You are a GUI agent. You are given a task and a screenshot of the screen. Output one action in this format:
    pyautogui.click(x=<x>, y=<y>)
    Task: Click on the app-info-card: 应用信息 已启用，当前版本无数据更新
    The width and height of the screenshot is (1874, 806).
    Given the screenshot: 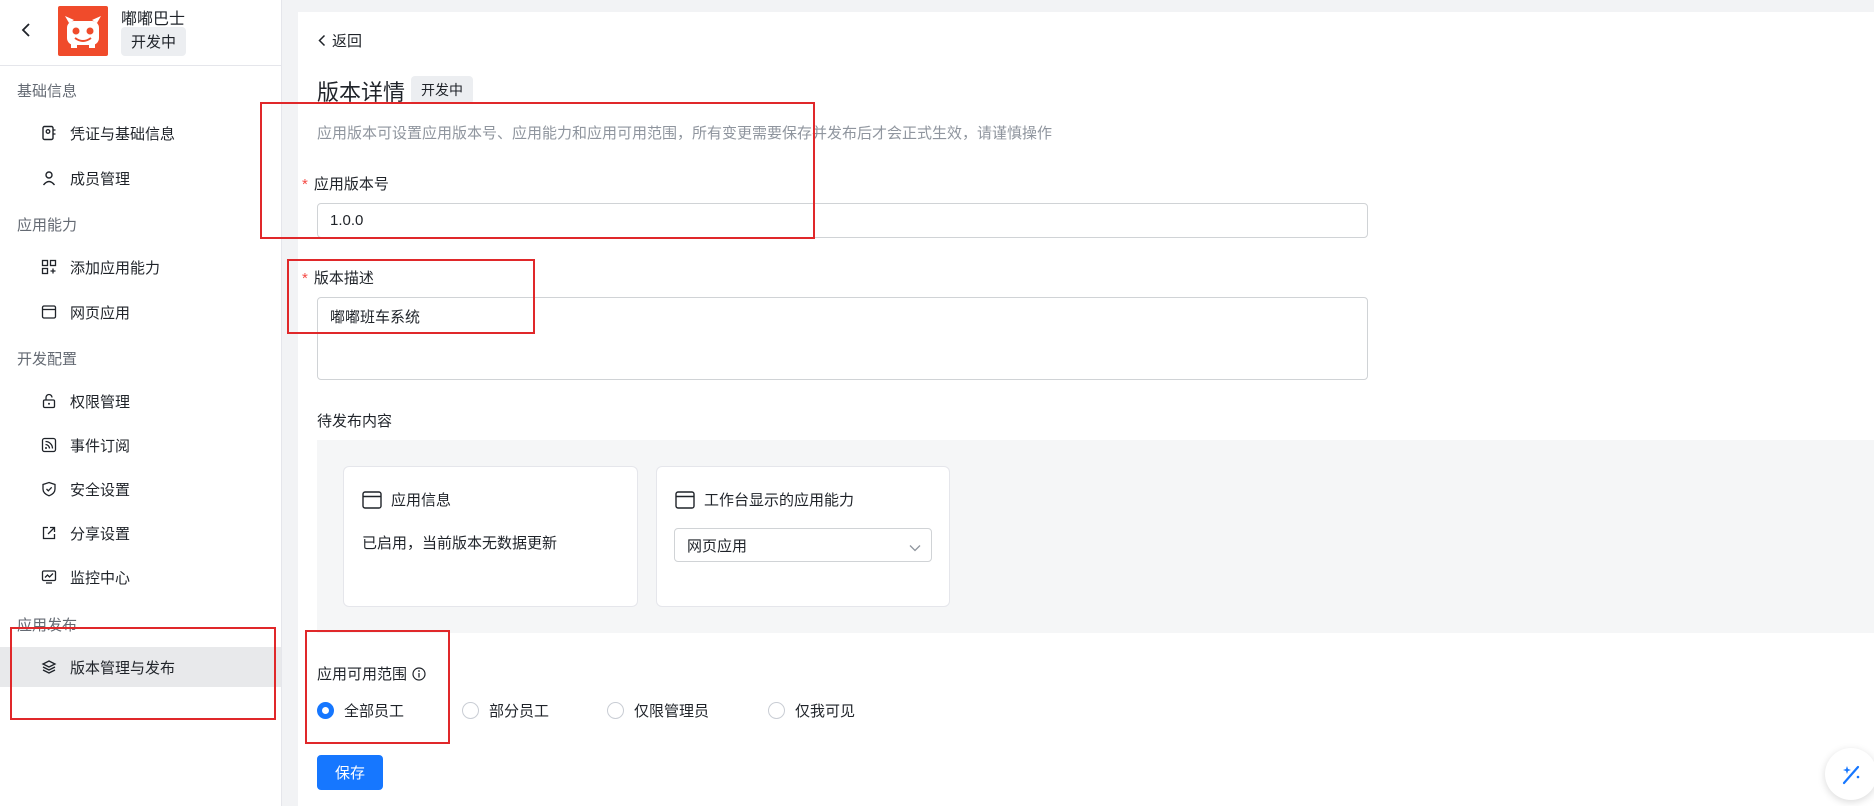 What is the action you would take?
    pyautogui.click(x=490, y=536)
    